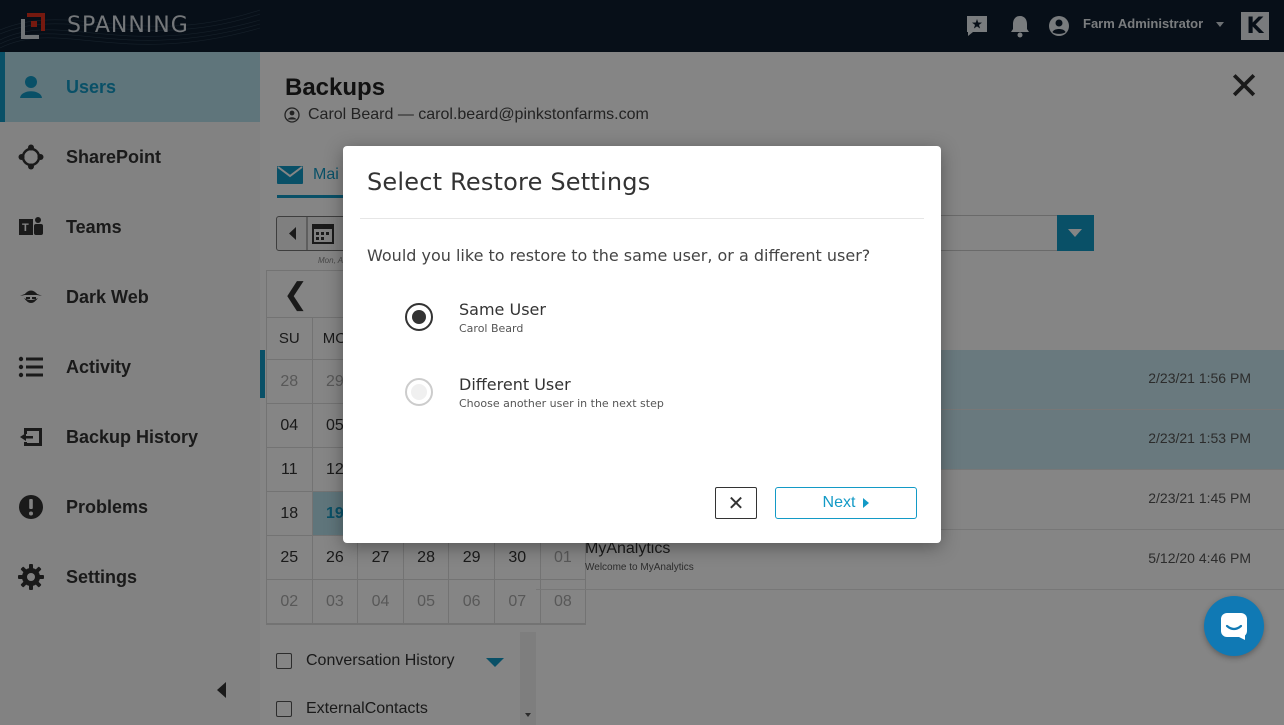 The width and height of the screenshot is (1284, 725). I want to click on option-label: Same User, so click(502, 309).